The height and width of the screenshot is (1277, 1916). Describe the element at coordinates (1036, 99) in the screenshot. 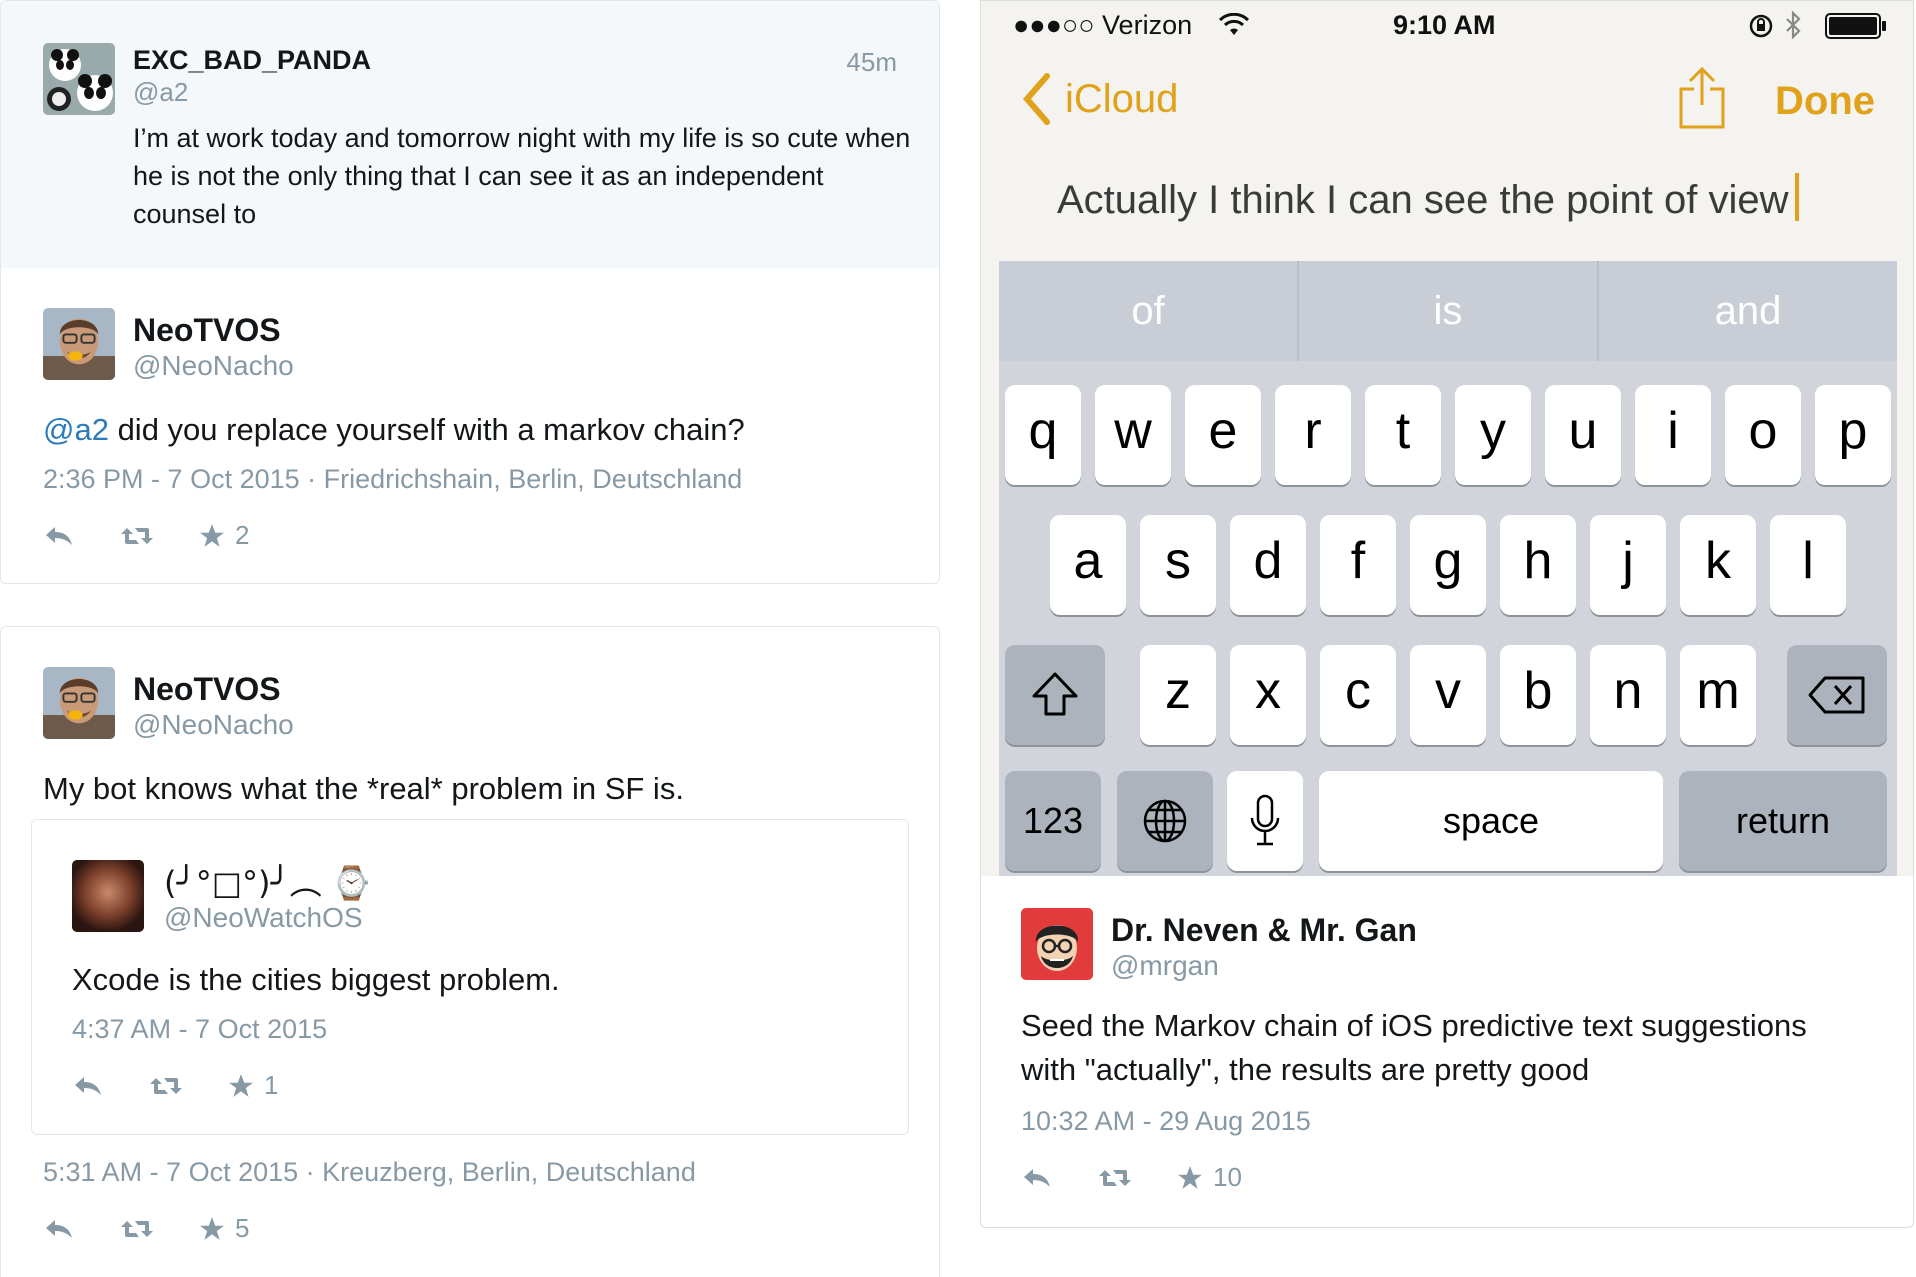

I see `chevron-left-icon` at that location.